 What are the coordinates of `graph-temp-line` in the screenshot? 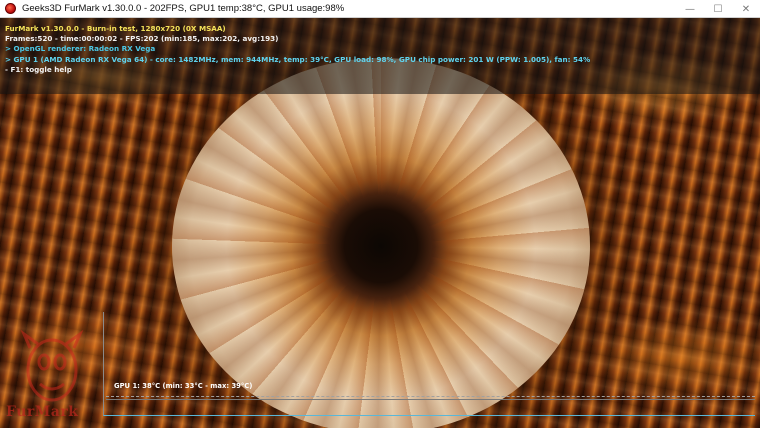 It's located at (430, 399).